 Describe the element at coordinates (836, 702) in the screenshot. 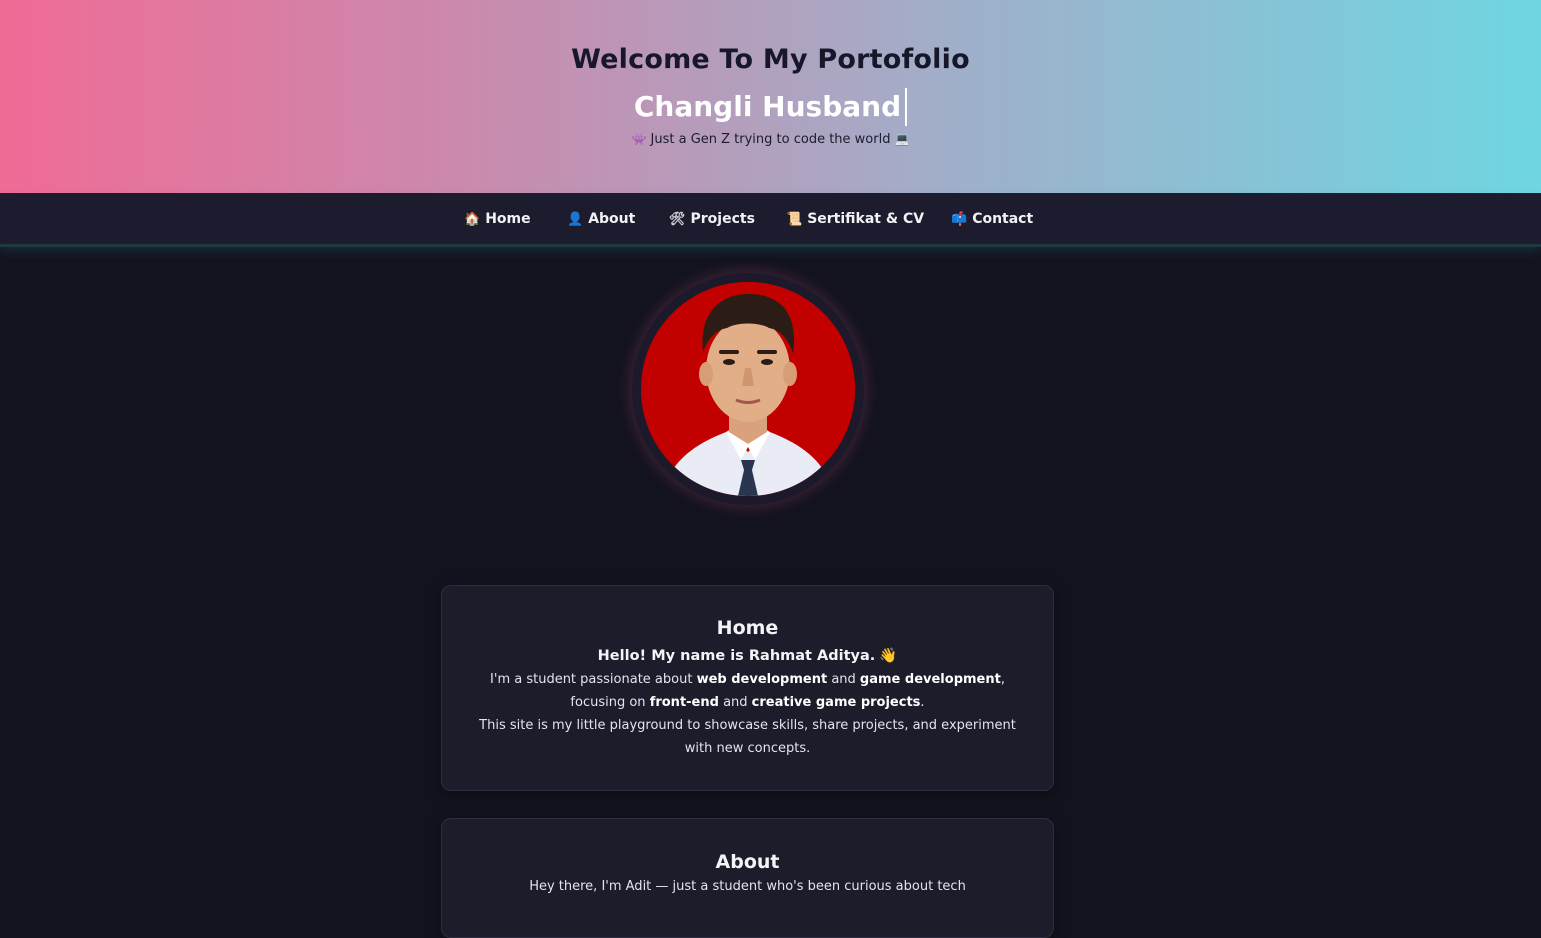

I see `intro-strong: creative game projects` at that location.